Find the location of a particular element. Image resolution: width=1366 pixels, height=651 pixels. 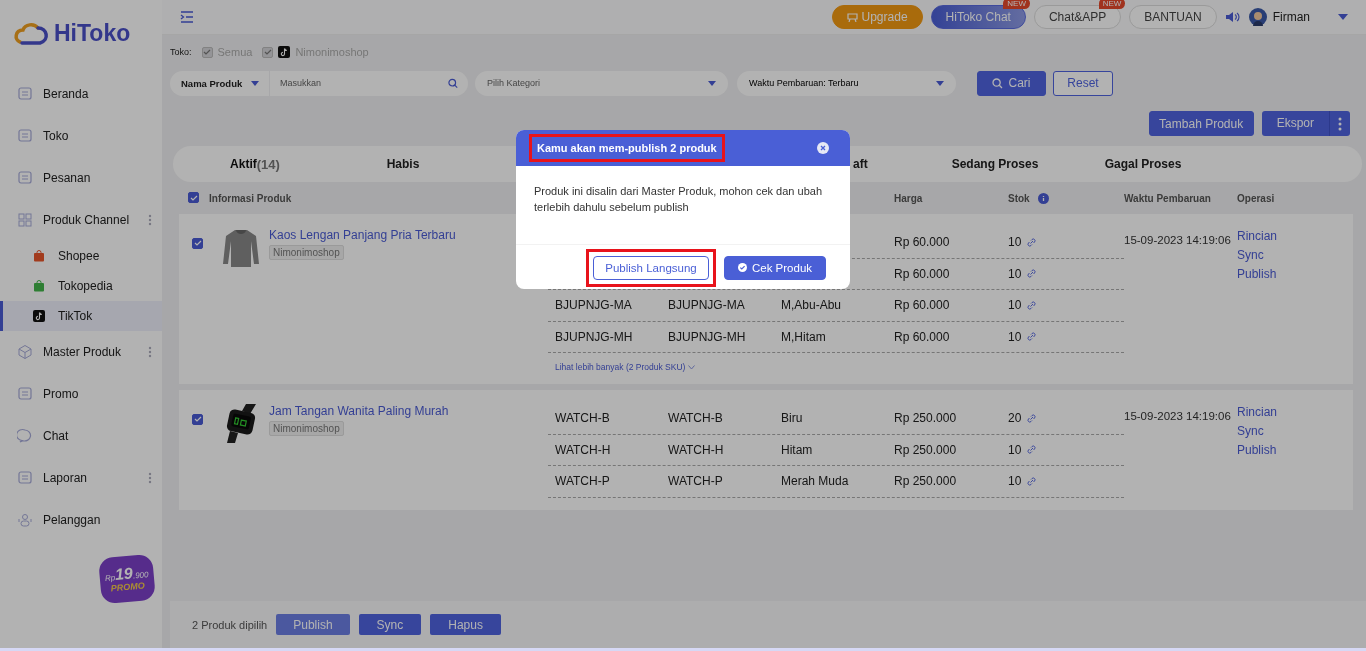

sort-dropdown: Waktu Pembaruan: Terbaru is located at coordinates (846, 83).